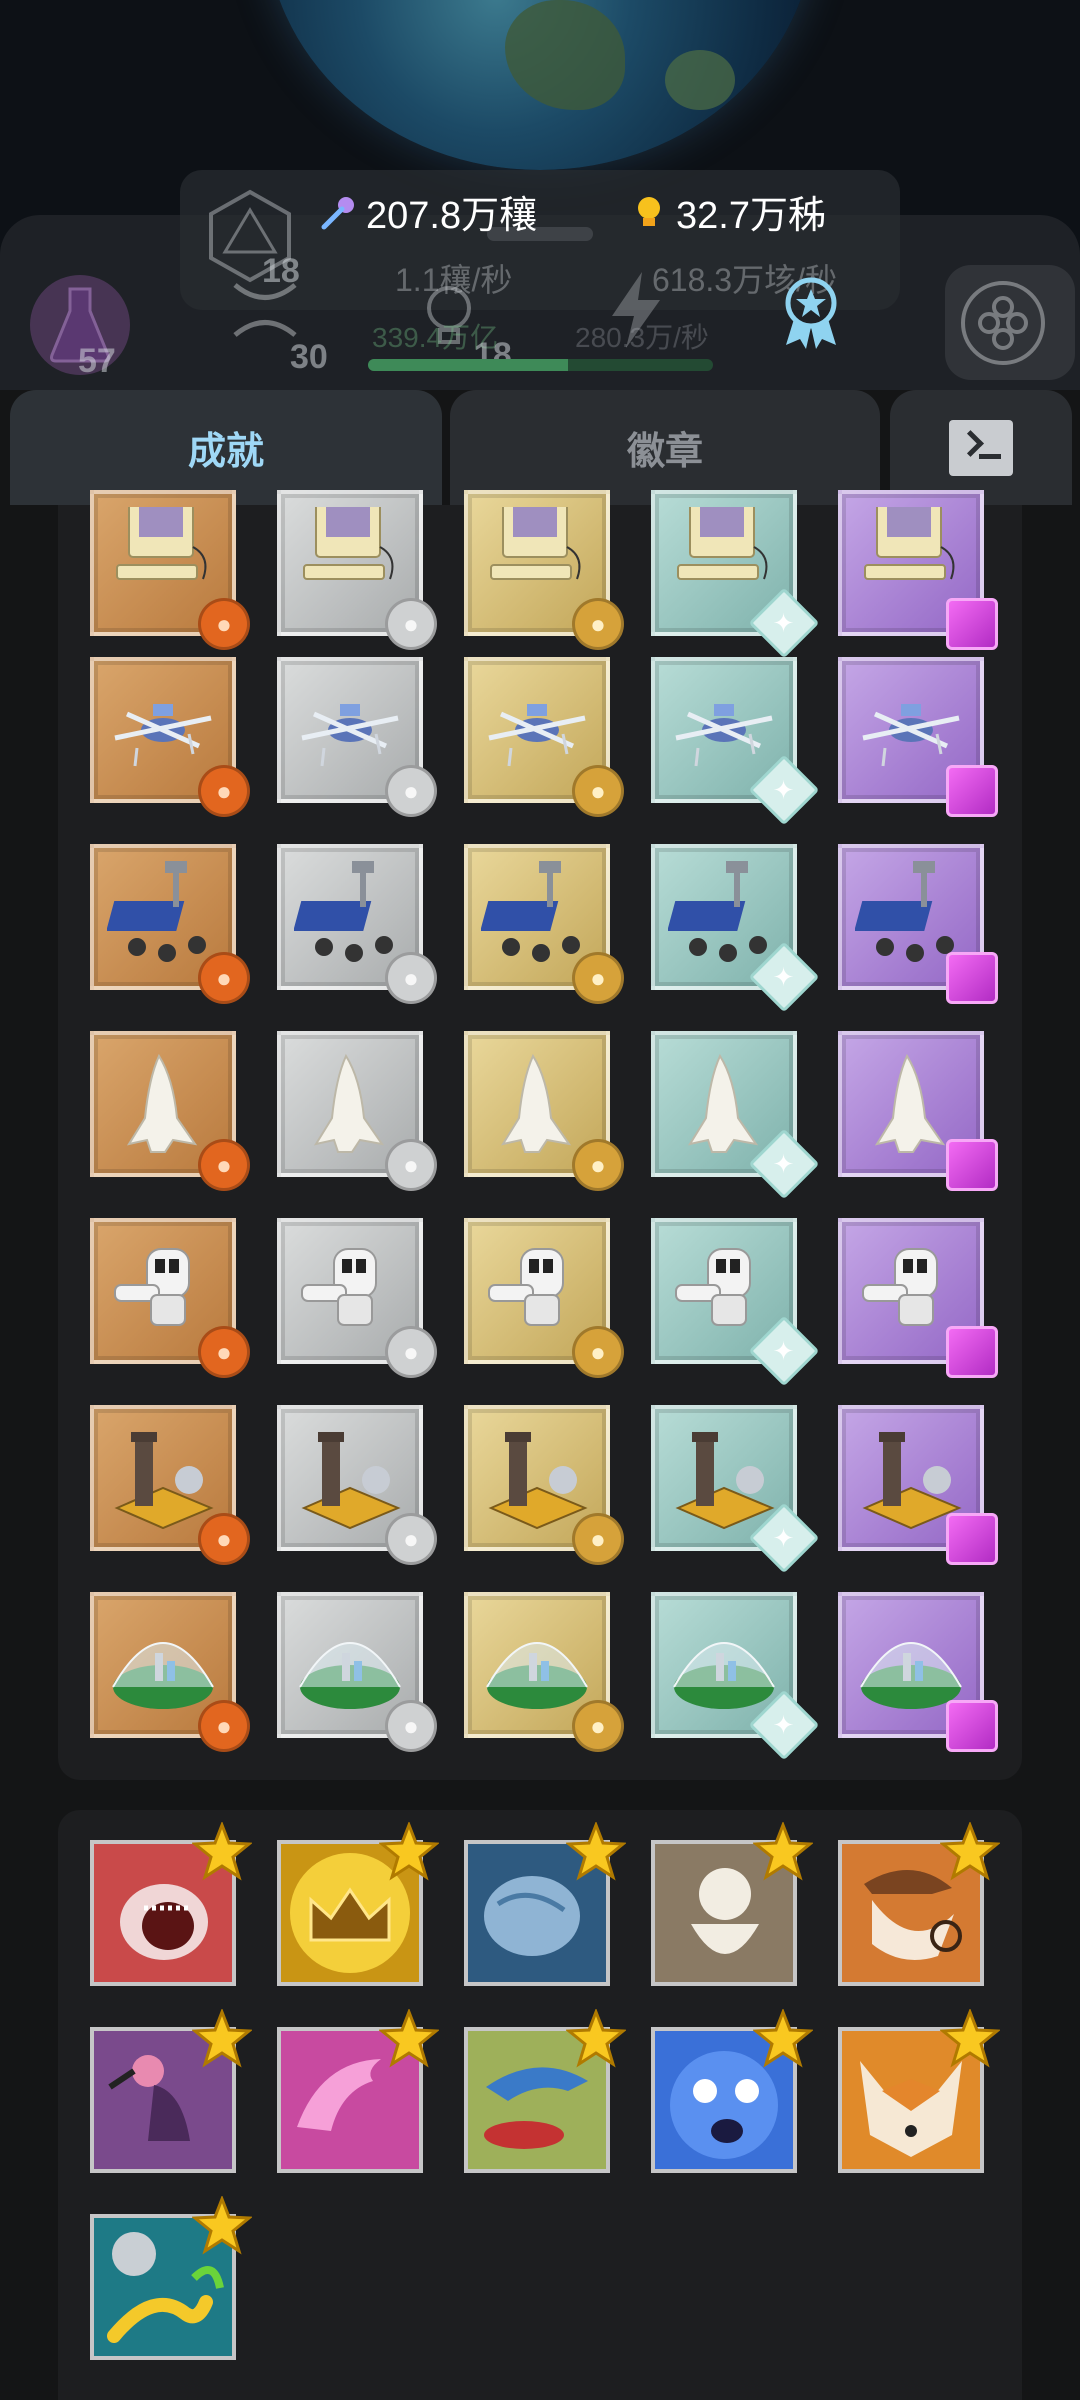  I want to click on achievement-drone-gold: ●, so click(544, 737).